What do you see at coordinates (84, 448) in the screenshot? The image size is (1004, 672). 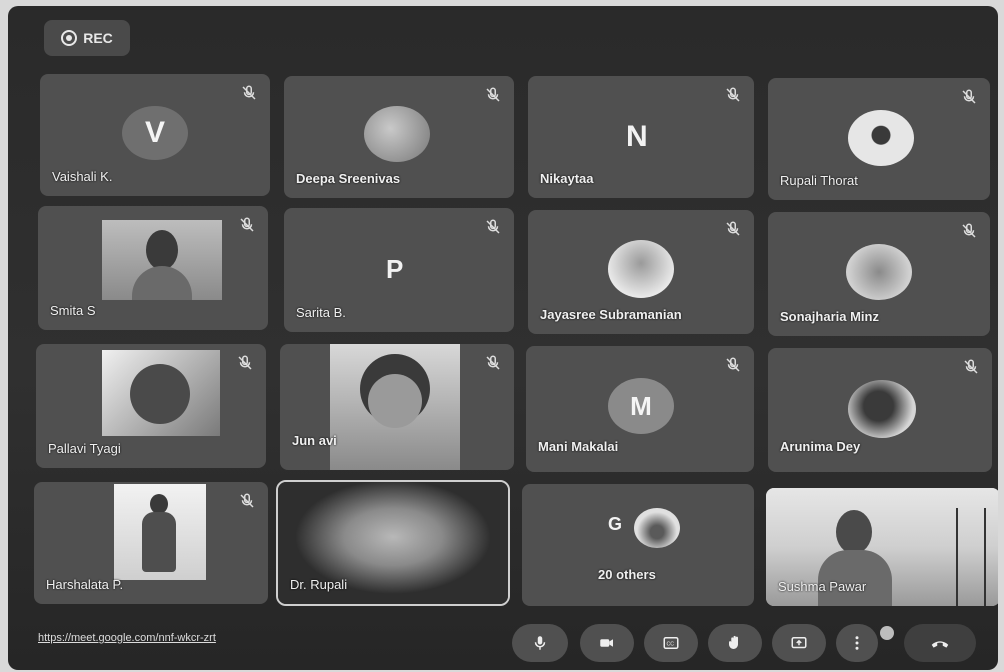 I see `participant-name: Pallavi Tyagi` at bounding box center [84, 448].